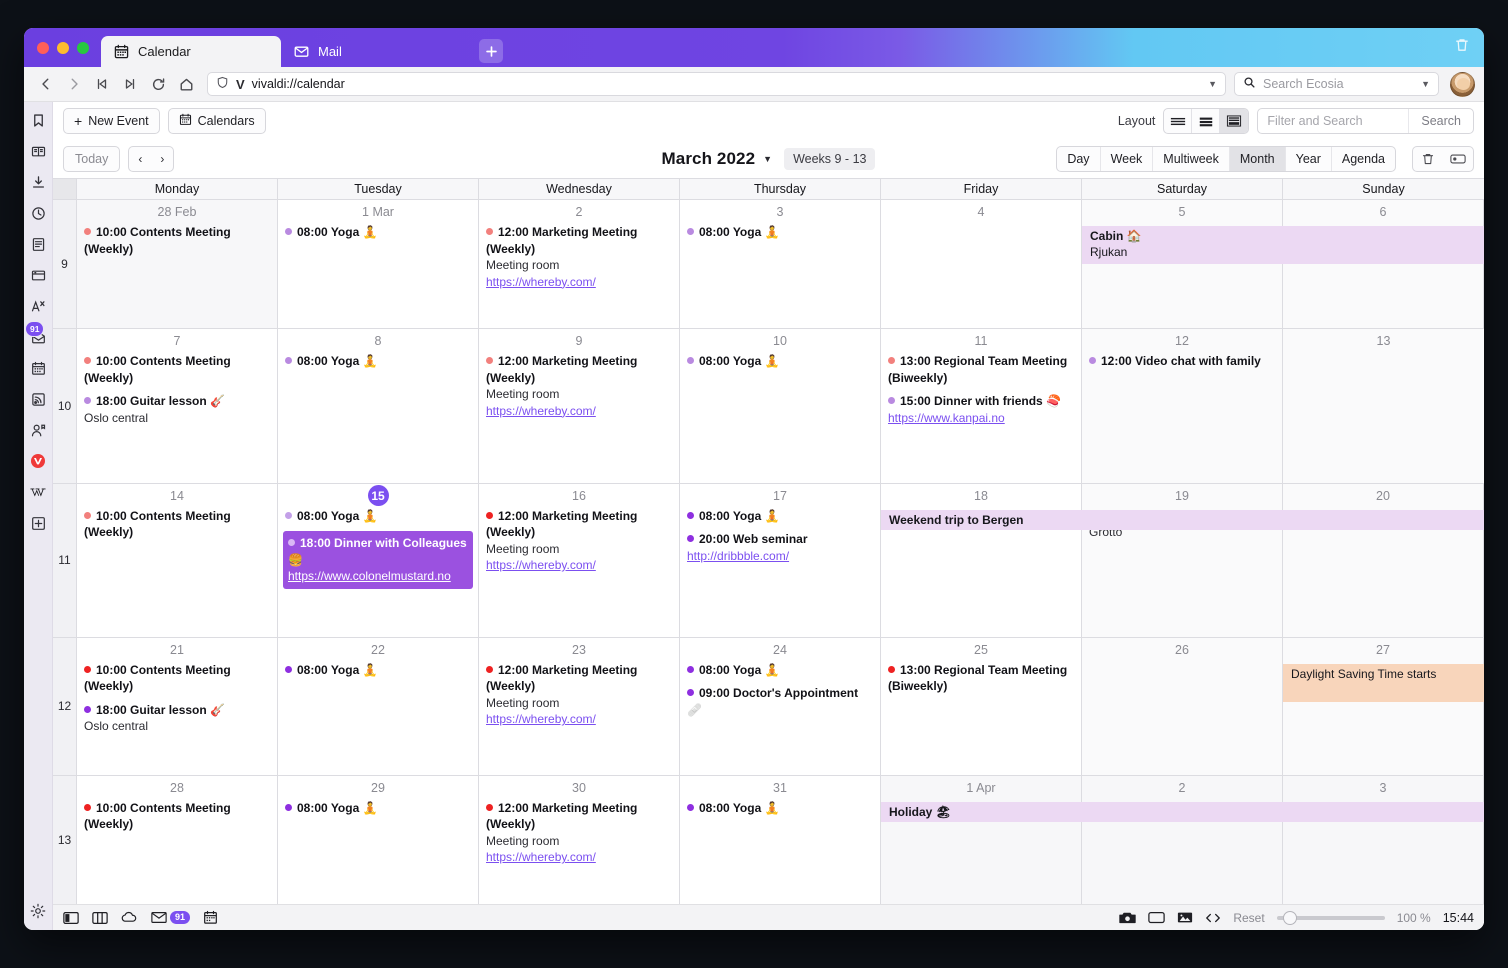 This screenshot has height=968, width=1508. What do you see at coordinates (177, 560) in the screenshot?
I see `day-cell: 14 10:00 Contents Meeting (Weekly)` at bounding box center [177, 560].